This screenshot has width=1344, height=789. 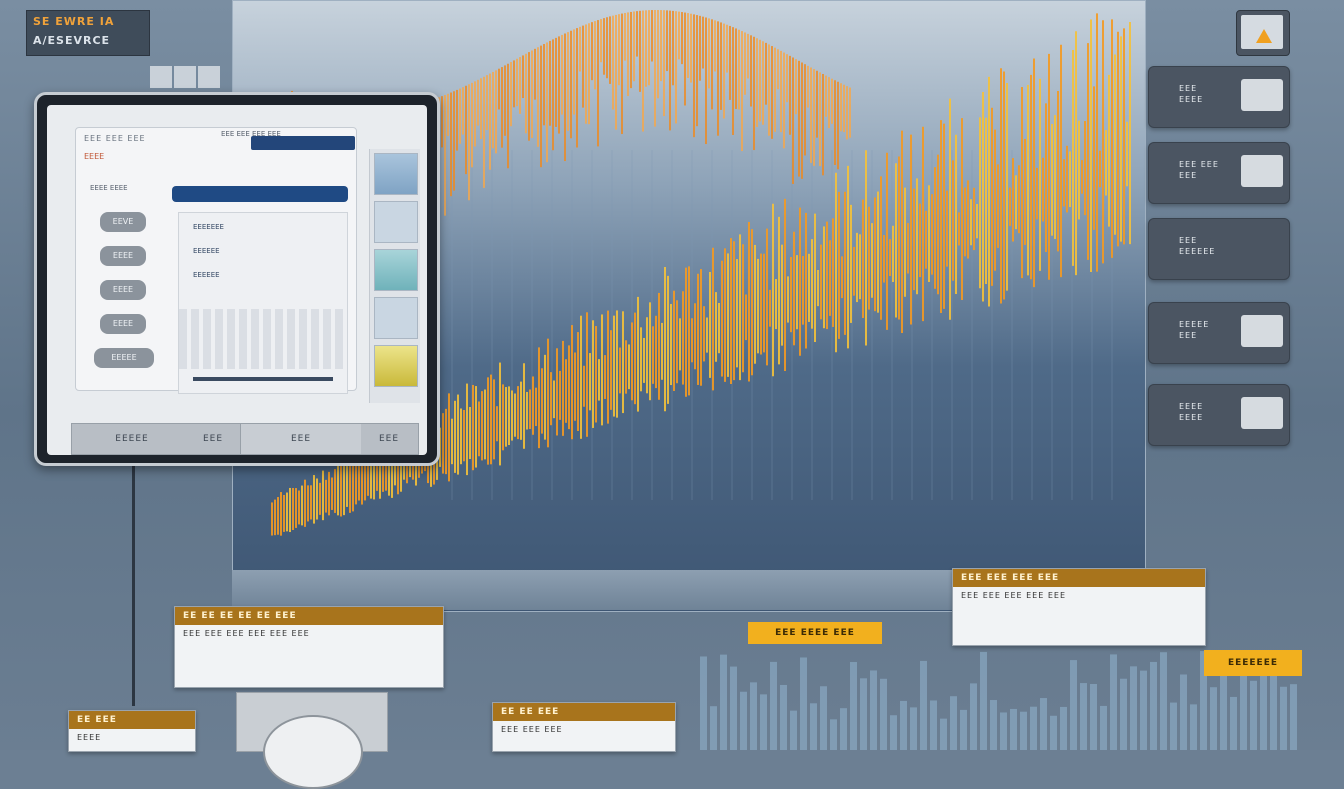 What do you see at coordinates (260, 194) in the screenshot?
I see `content-header-bar` at bounding box center [260, 194].